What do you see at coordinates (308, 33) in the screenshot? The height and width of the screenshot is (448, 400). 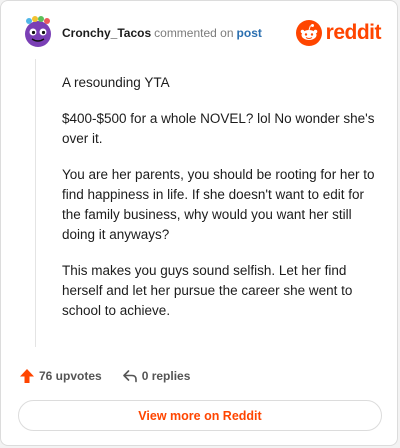 I see `reddit-snoo-icon` at bounding box center [308, 33].